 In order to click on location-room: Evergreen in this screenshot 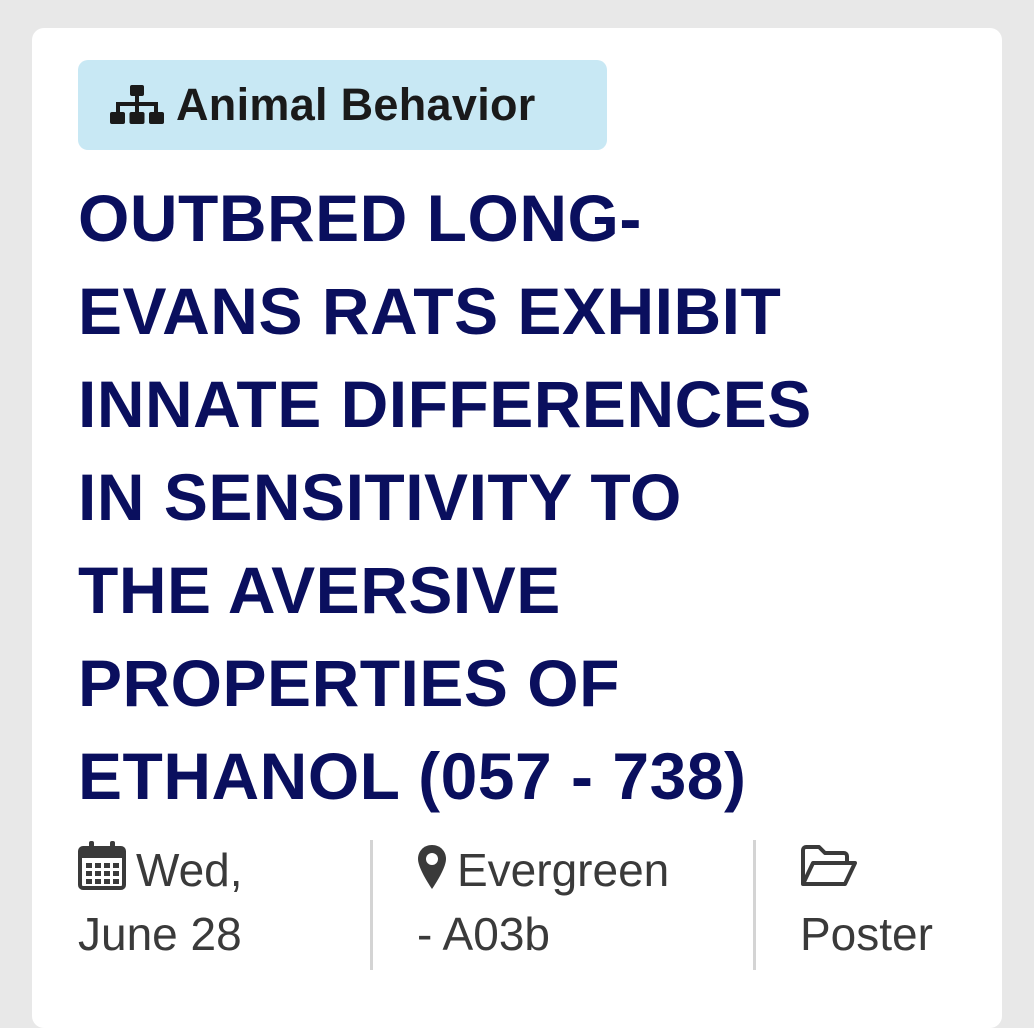, I will do `click(563, 870)`.